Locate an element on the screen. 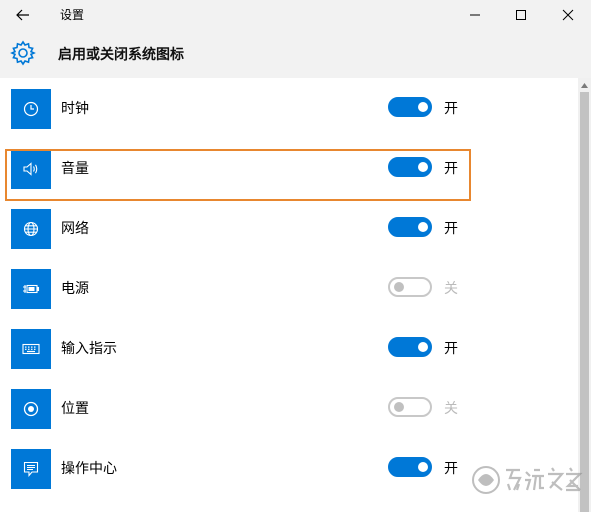  page-title: 启用或关闭系统图标 is located at coordinates (121, 55).